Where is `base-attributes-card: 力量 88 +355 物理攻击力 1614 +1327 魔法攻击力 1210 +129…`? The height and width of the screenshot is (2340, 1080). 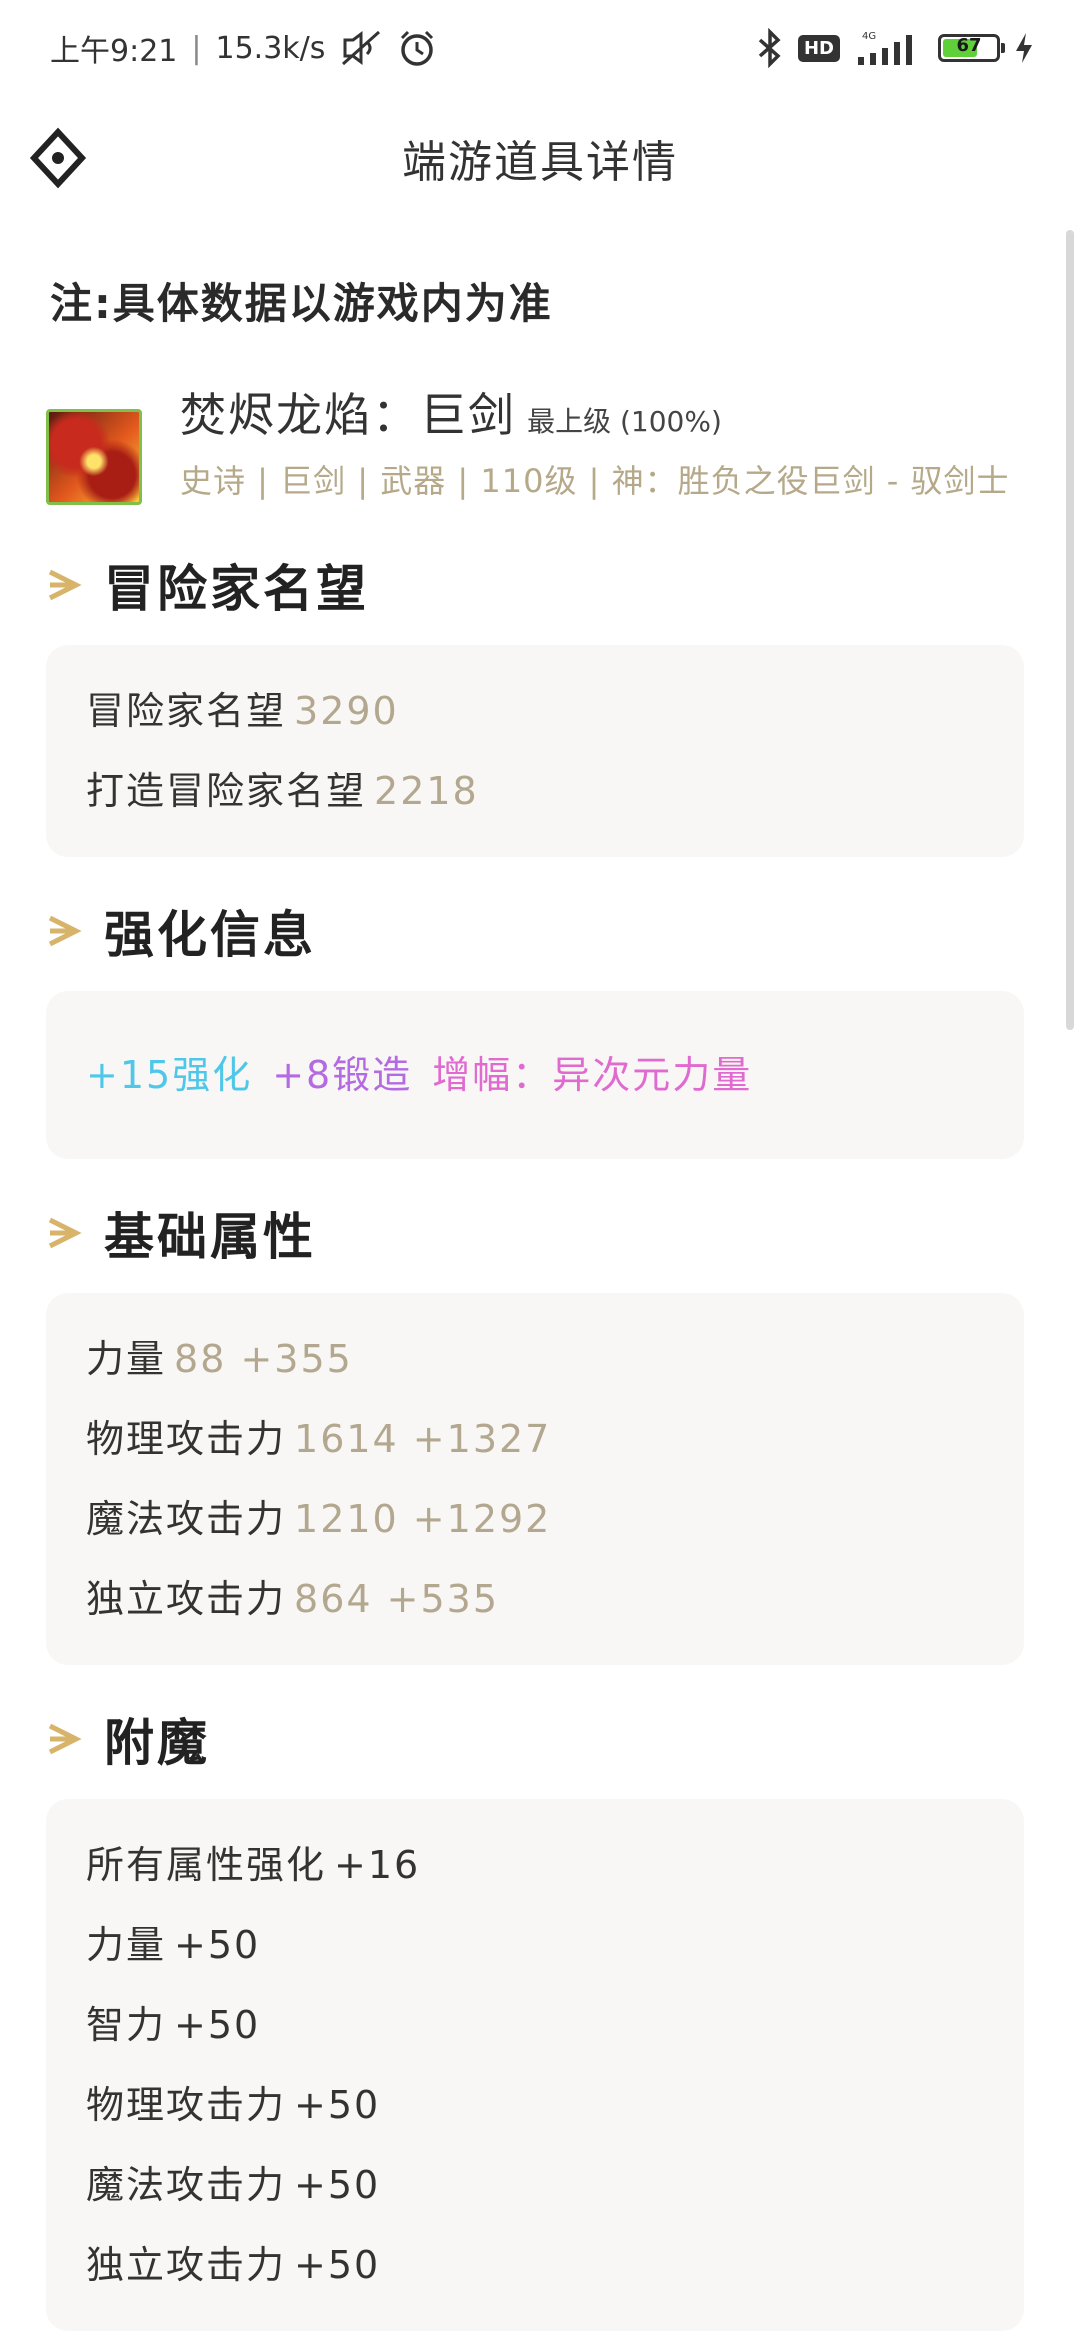 base-attributes-card: 力量 88 +355 物理攻击力 1614 +1327 魔法攻击力 1210 +129… is located at coordinates (535, 1479).